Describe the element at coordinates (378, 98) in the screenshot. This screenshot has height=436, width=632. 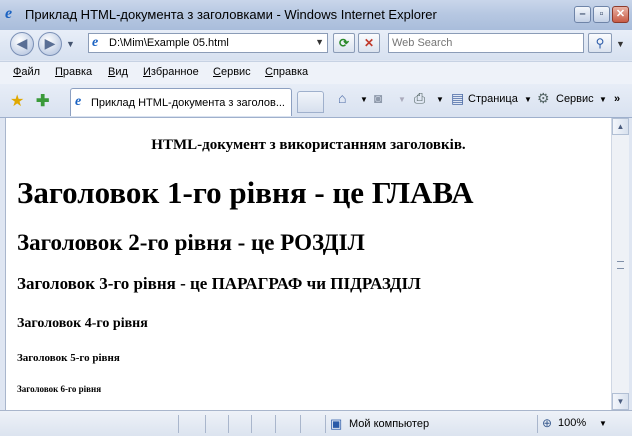
I see `feeds-icon: ◙` at that location.